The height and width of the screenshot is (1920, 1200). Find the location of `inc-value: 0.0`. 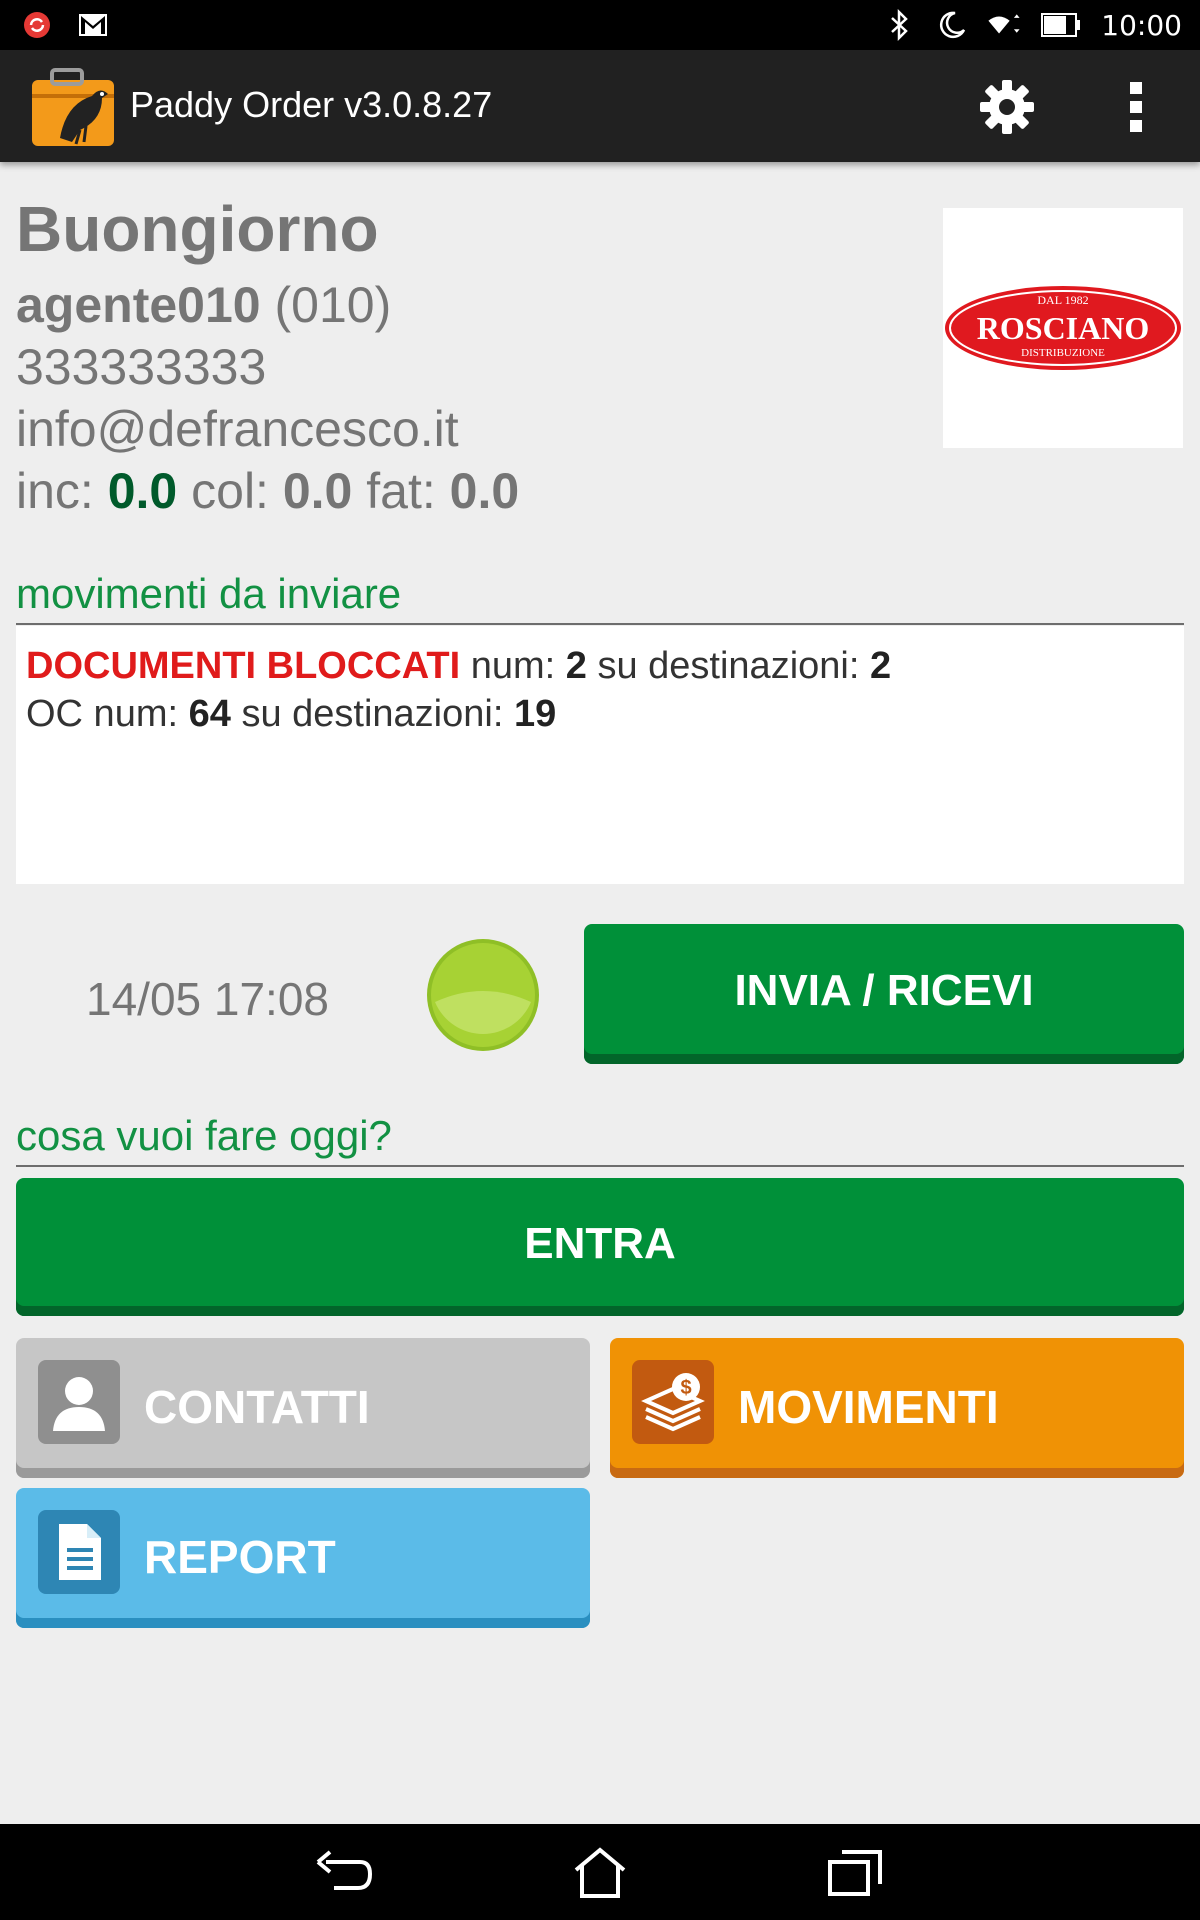

inc-value: 0.0 is located at coordinates (142, 491).